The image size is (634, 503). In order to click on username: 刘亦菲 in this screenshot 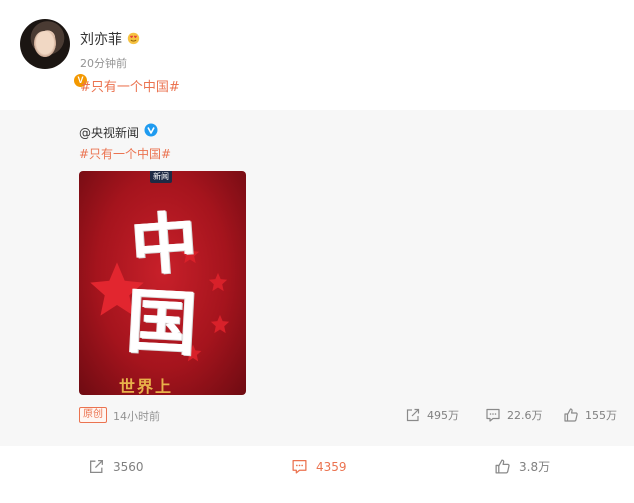, I will do `click(101, 39)`.